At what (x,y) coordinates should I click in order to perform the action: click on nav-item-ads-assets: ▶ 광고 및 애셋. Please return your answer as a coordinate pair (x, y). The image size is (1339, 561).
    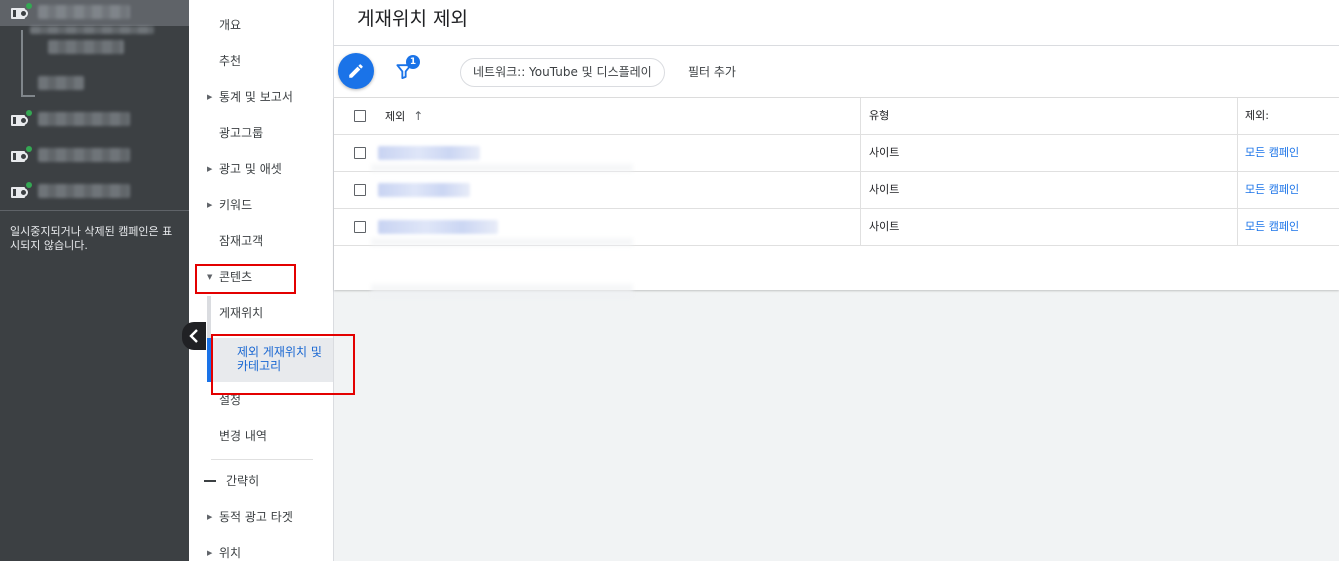
    Looking at the image, I should click on (261, 169).